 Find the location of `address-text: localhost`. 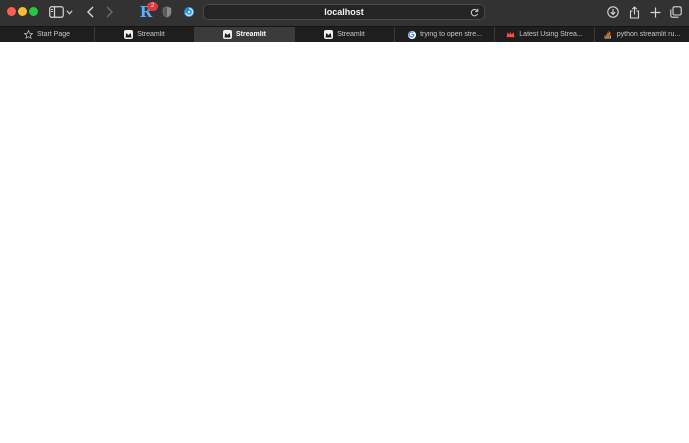

address-text: localhost is located at coordinates (344, 12).